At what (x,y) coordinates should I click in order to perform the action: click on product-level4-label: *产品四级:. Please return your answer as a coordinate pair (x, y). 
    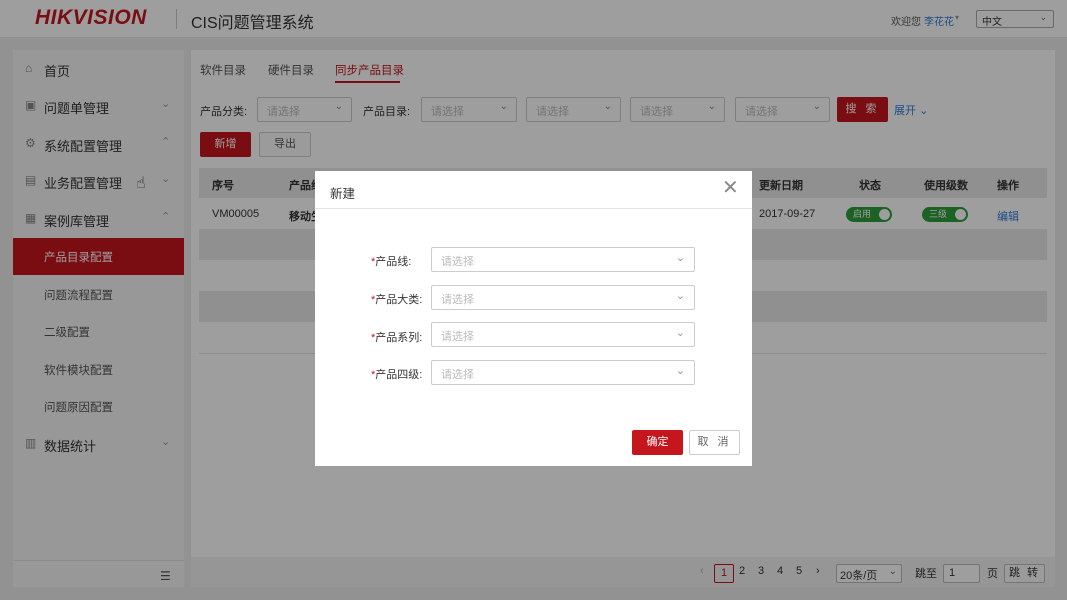
    Looking at the image, I should click on (396, 374).